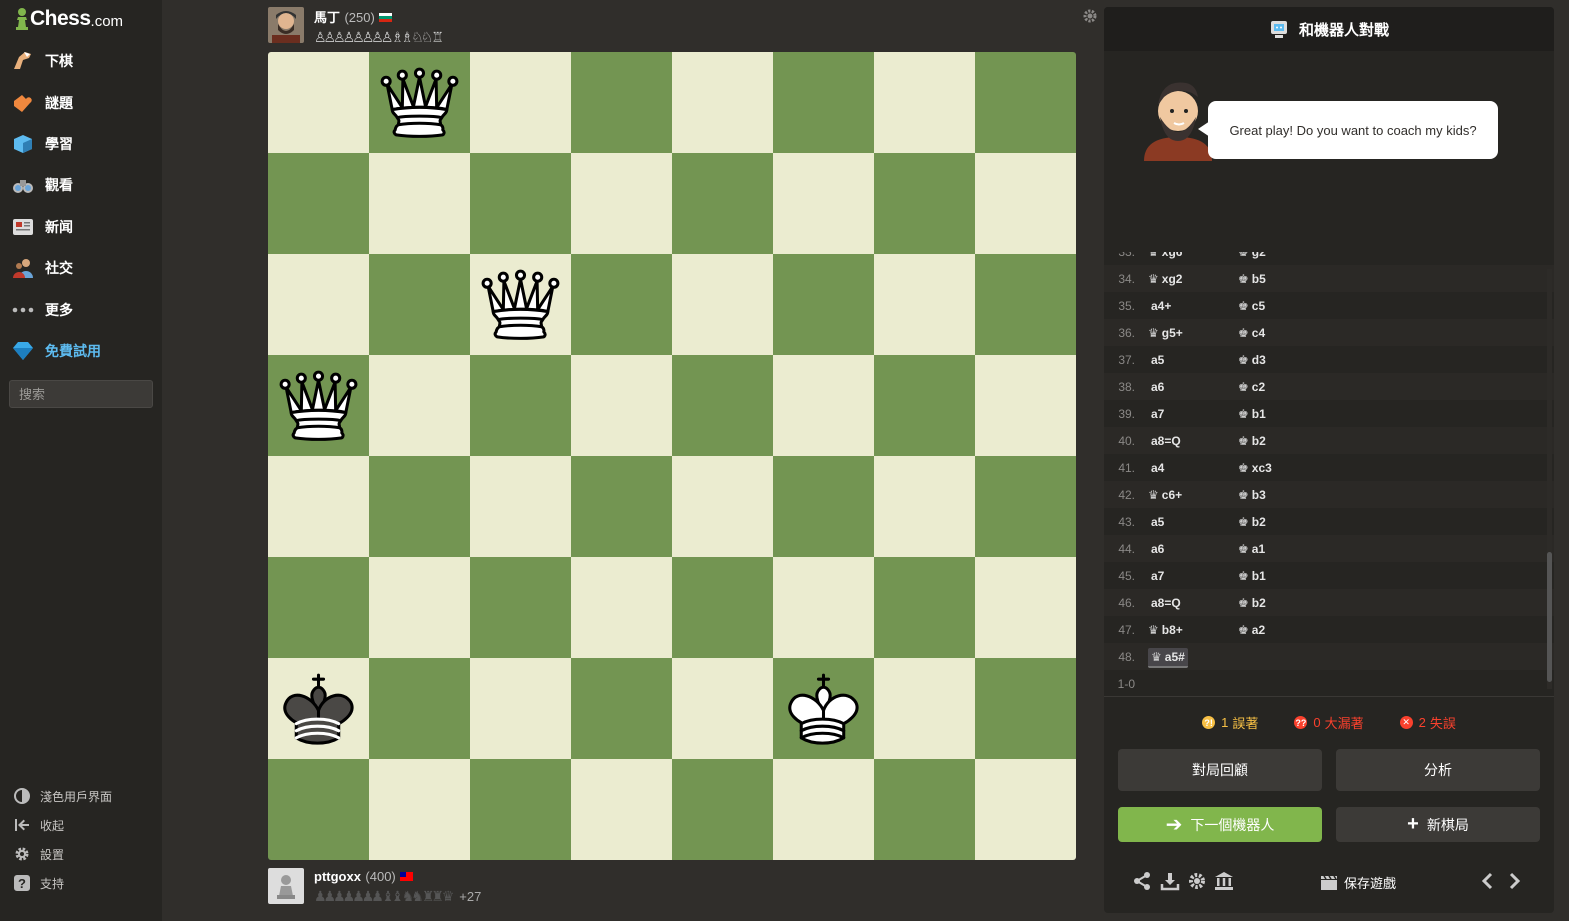 Image resolution: width=1569 pixels, height=921 pixels. I want to click on square-f5, so click(823, 405).